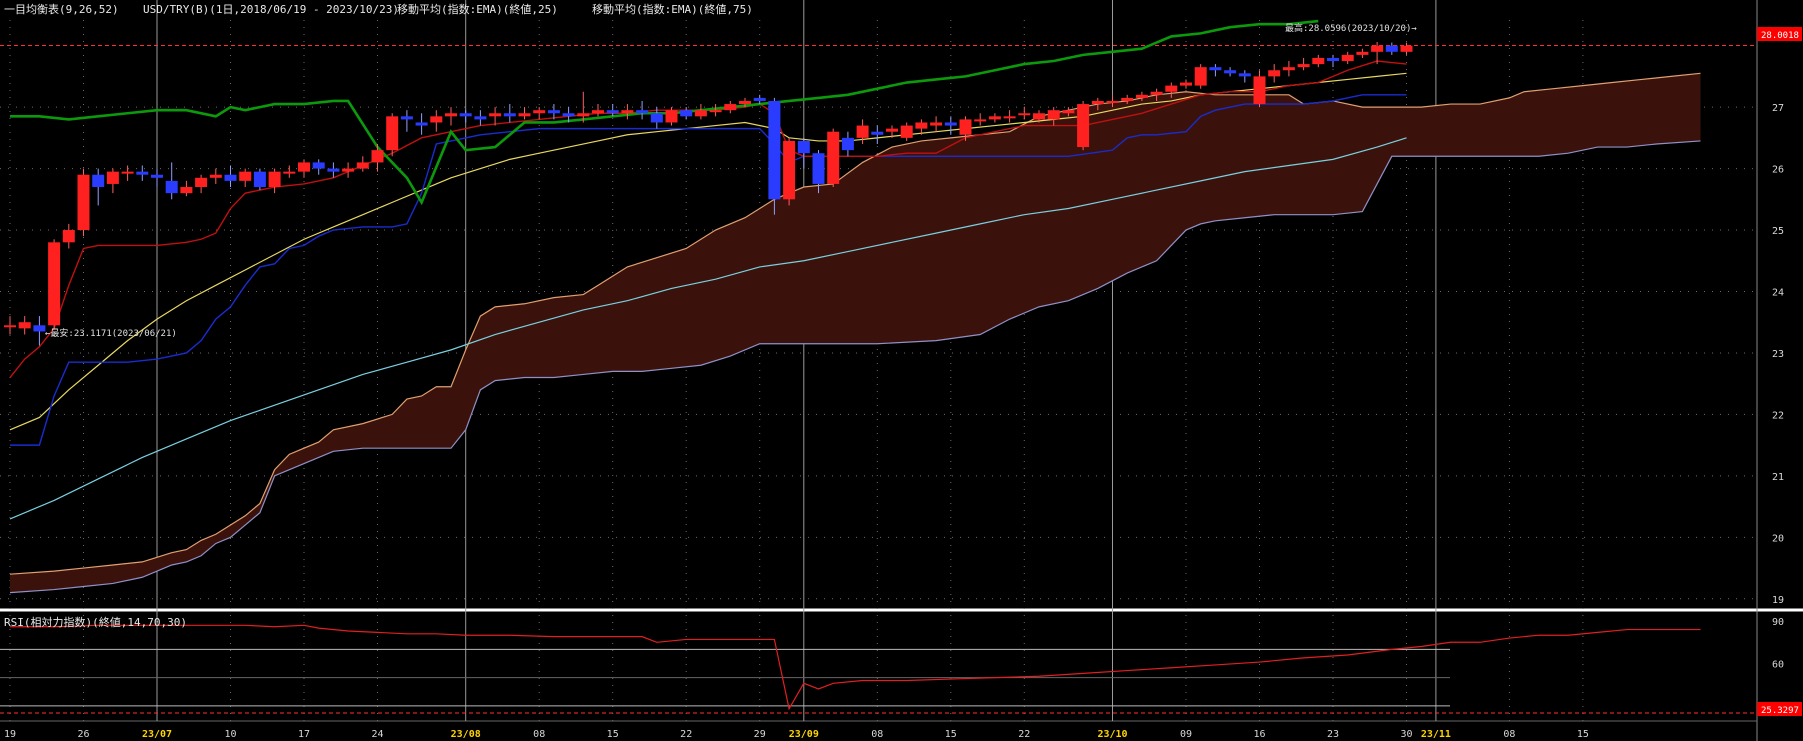 This screenshot has height=741, width=1803. Describe the element at coordinates (878, 669) in the screenshot. I see `rsi-panel` at that location.